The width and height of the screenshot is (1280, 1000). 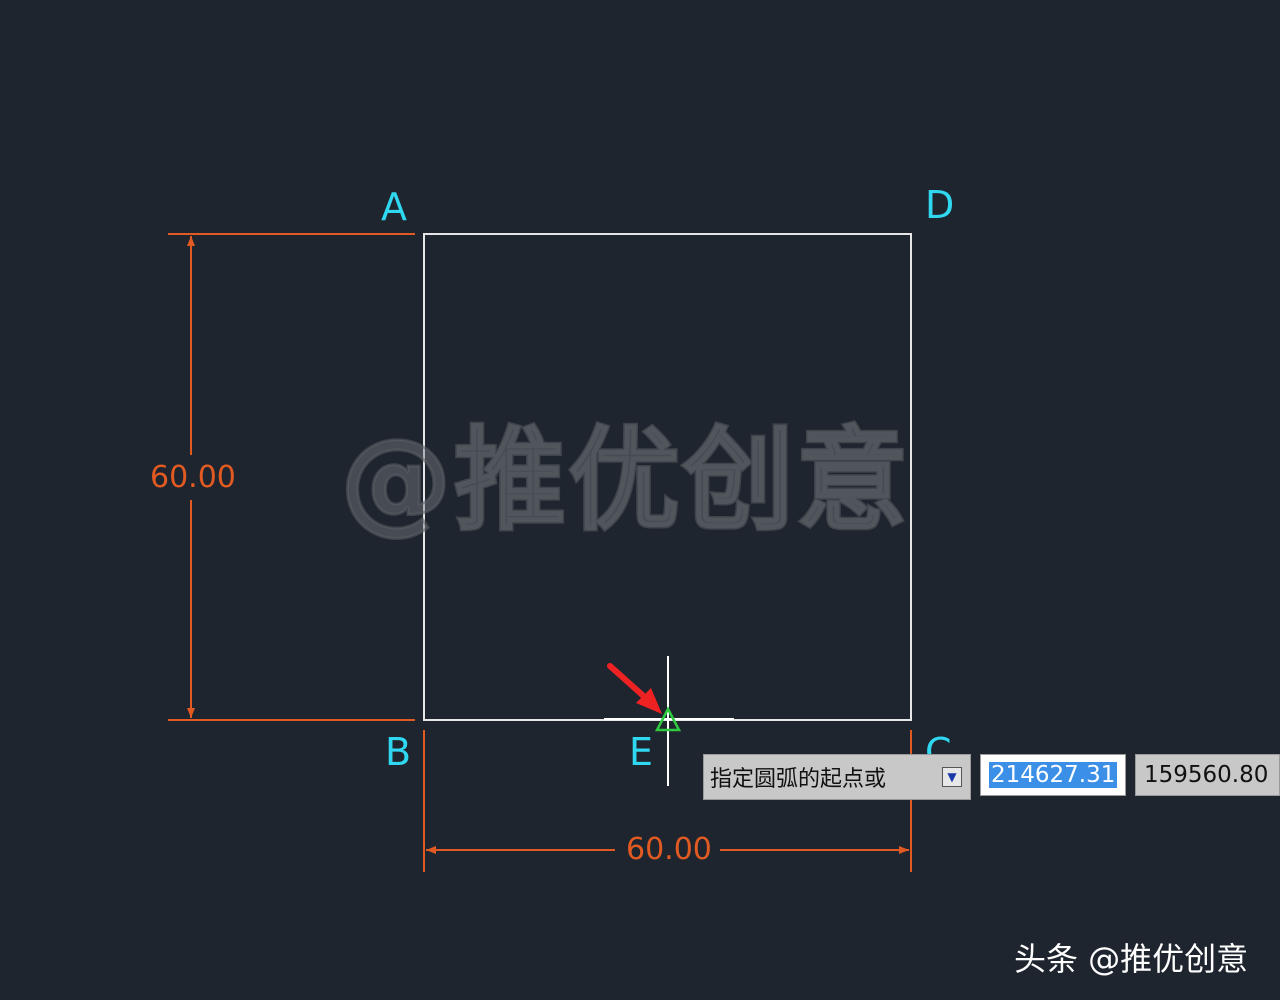 I want to click on vertical-dimension-text: 60.00, so click(x=193, y=478).